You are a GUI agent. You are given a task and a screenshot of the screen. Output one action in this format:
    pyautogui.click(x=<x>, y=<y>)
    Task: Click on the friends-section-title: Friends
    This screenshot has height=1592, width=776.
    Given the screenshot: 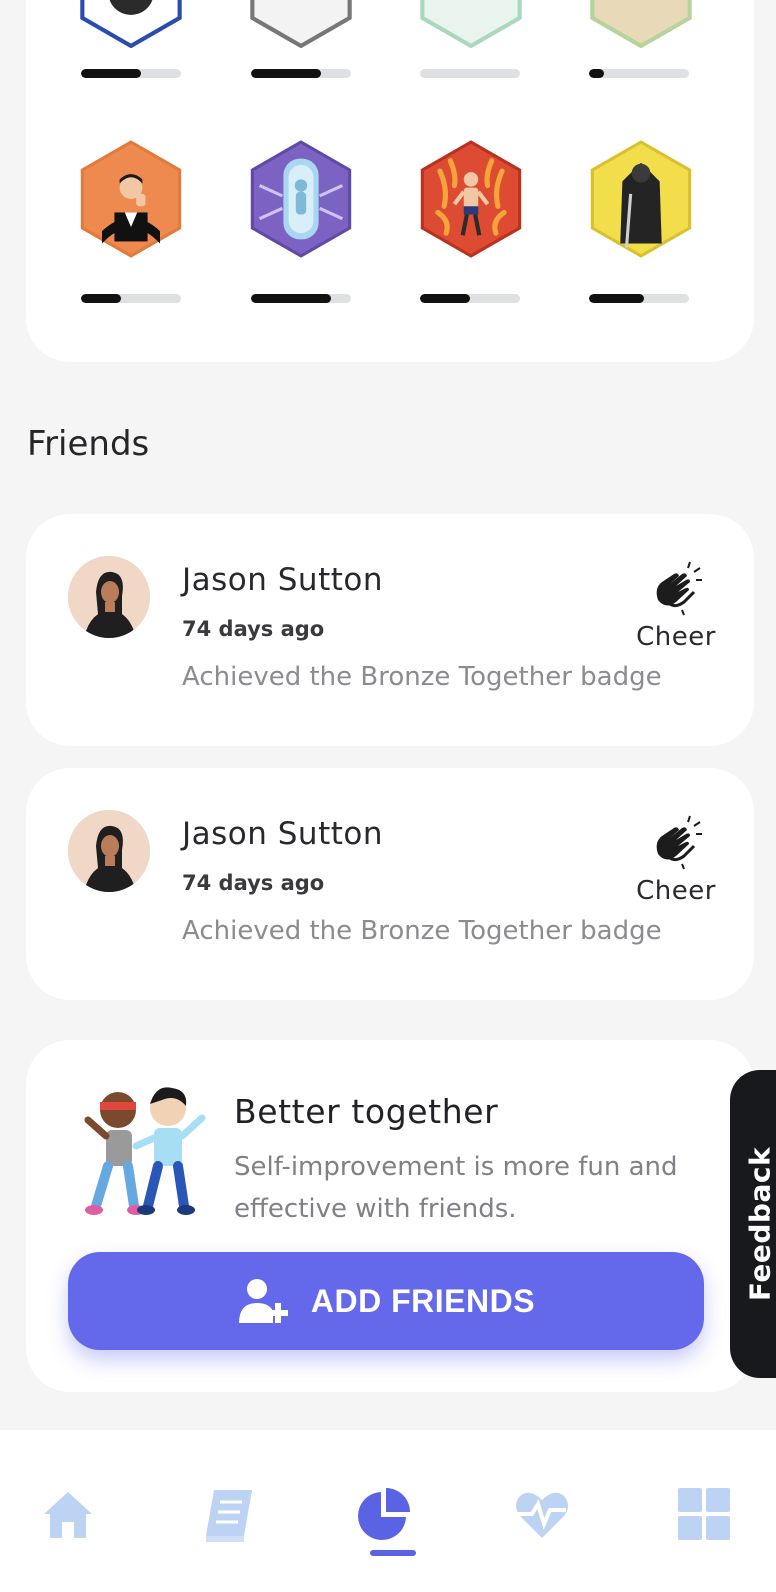 What is the action you would take?
    pyautogui.click(x=88, y=444)
    